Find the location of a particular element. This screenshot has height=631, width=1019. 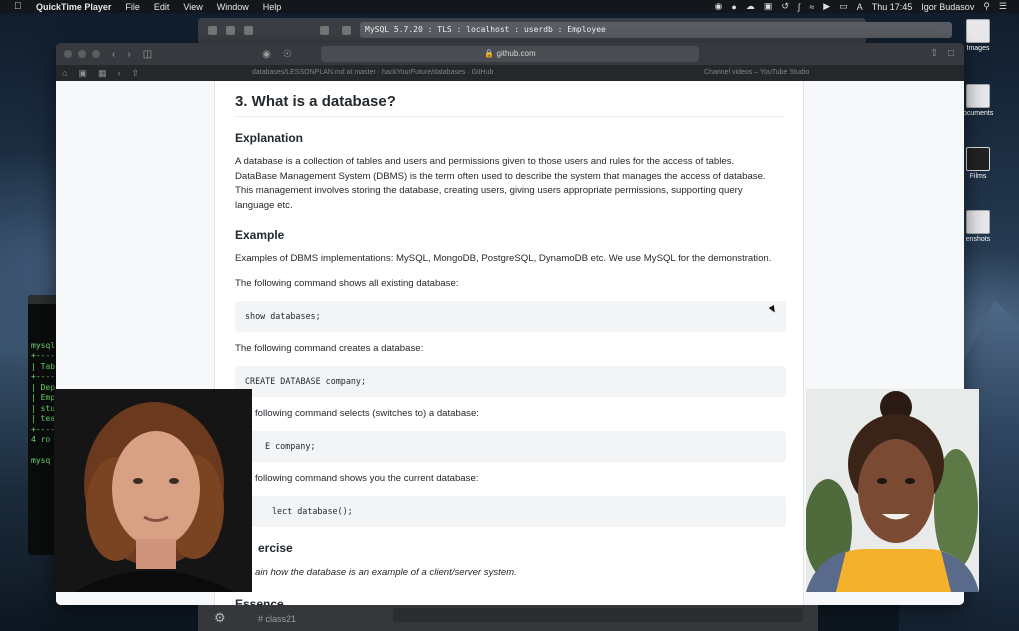

section-heading: 3. What is a database? is located at coordinates (315, 101).